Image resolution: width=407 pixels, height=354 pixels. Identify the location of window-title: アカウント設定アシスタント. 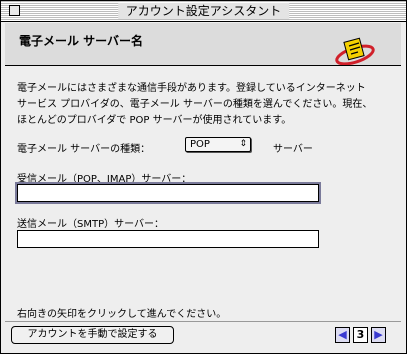
(203, 11).